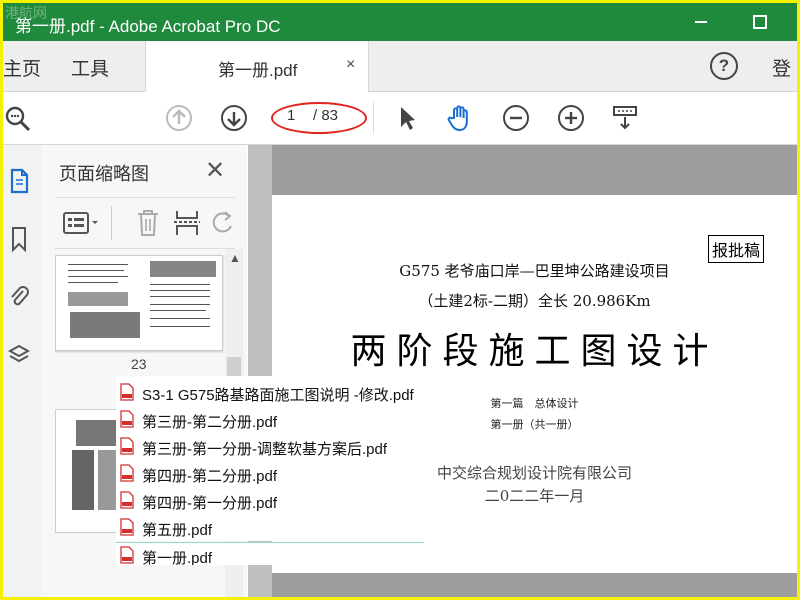 This screenshot has width=800, height=600. What do you see at coordinates (460, 118) in the screenshot?
I see `hand-tool-icon` at bounding box center [460, 118].